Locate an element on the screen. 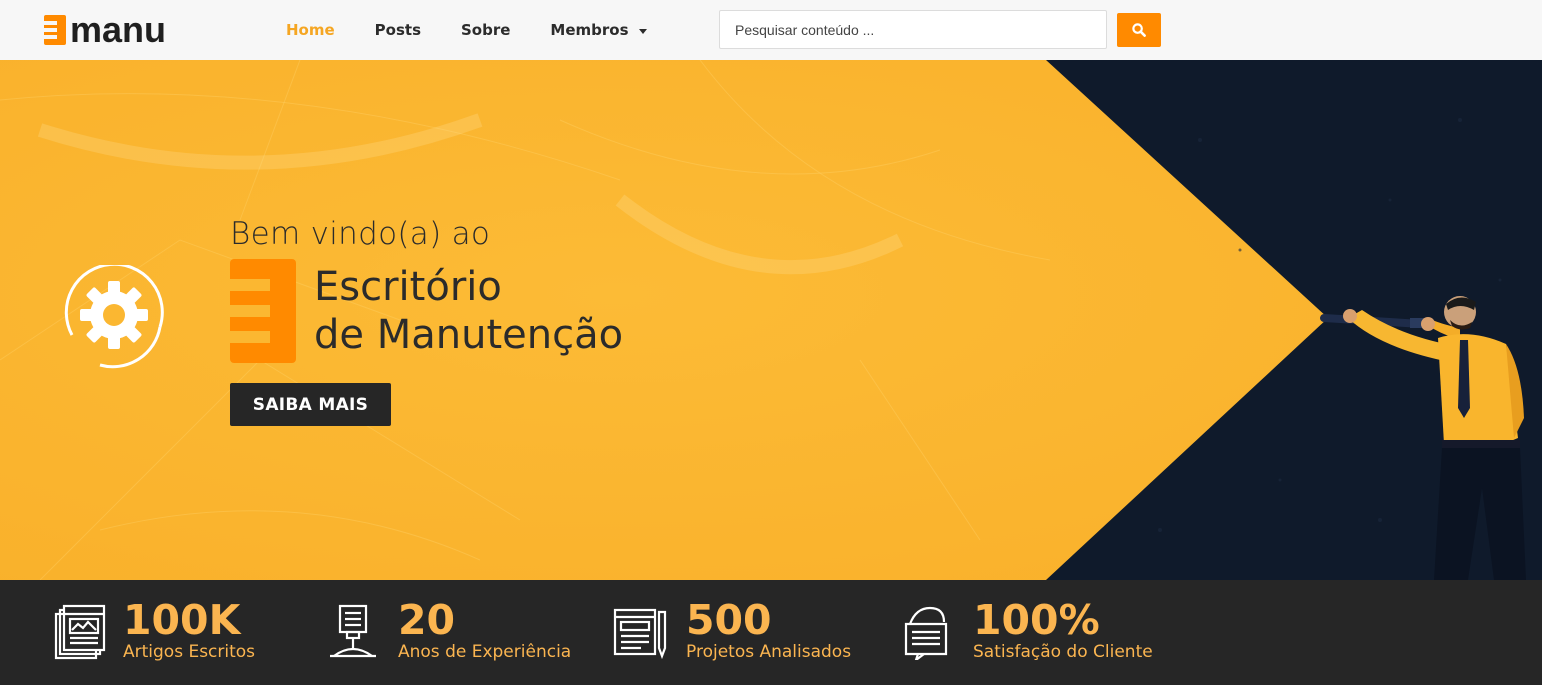  main-nav: Home Posts Sobre Membros is located at coordinates (486, 30).